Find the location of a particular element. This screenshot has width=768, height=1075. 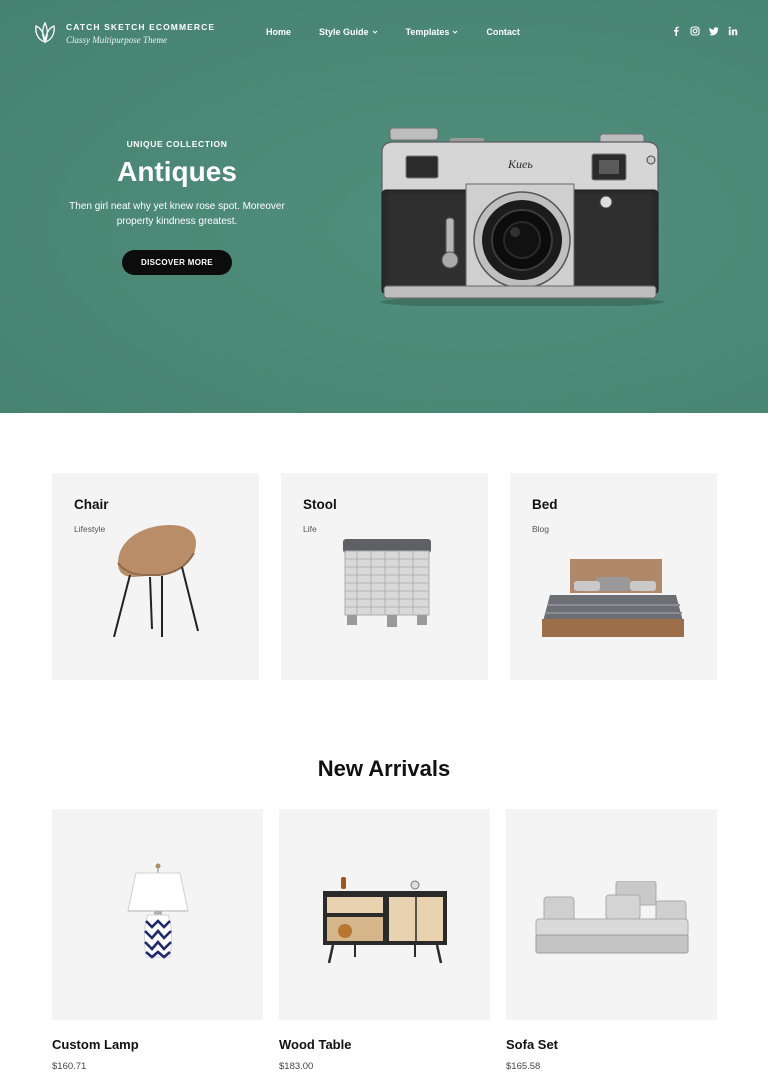

twitter-icon is located at coordinates (714, 31).